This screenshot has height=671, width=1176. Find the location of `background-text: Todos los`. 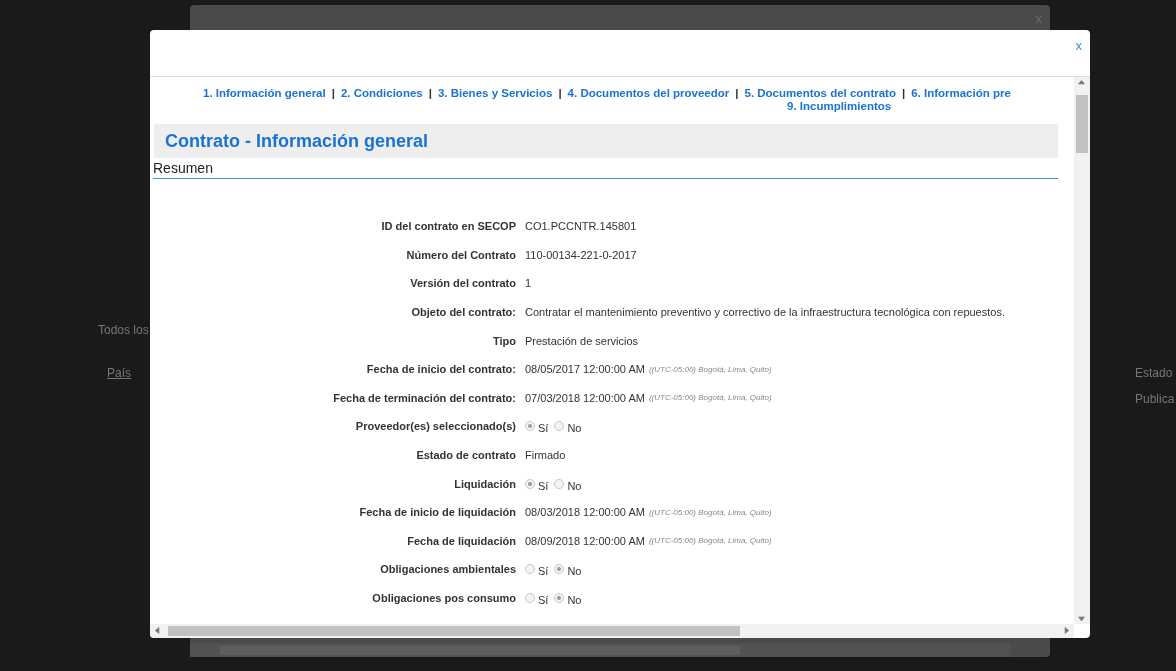

background-text: Todos los is located at coordinates (123, 330).